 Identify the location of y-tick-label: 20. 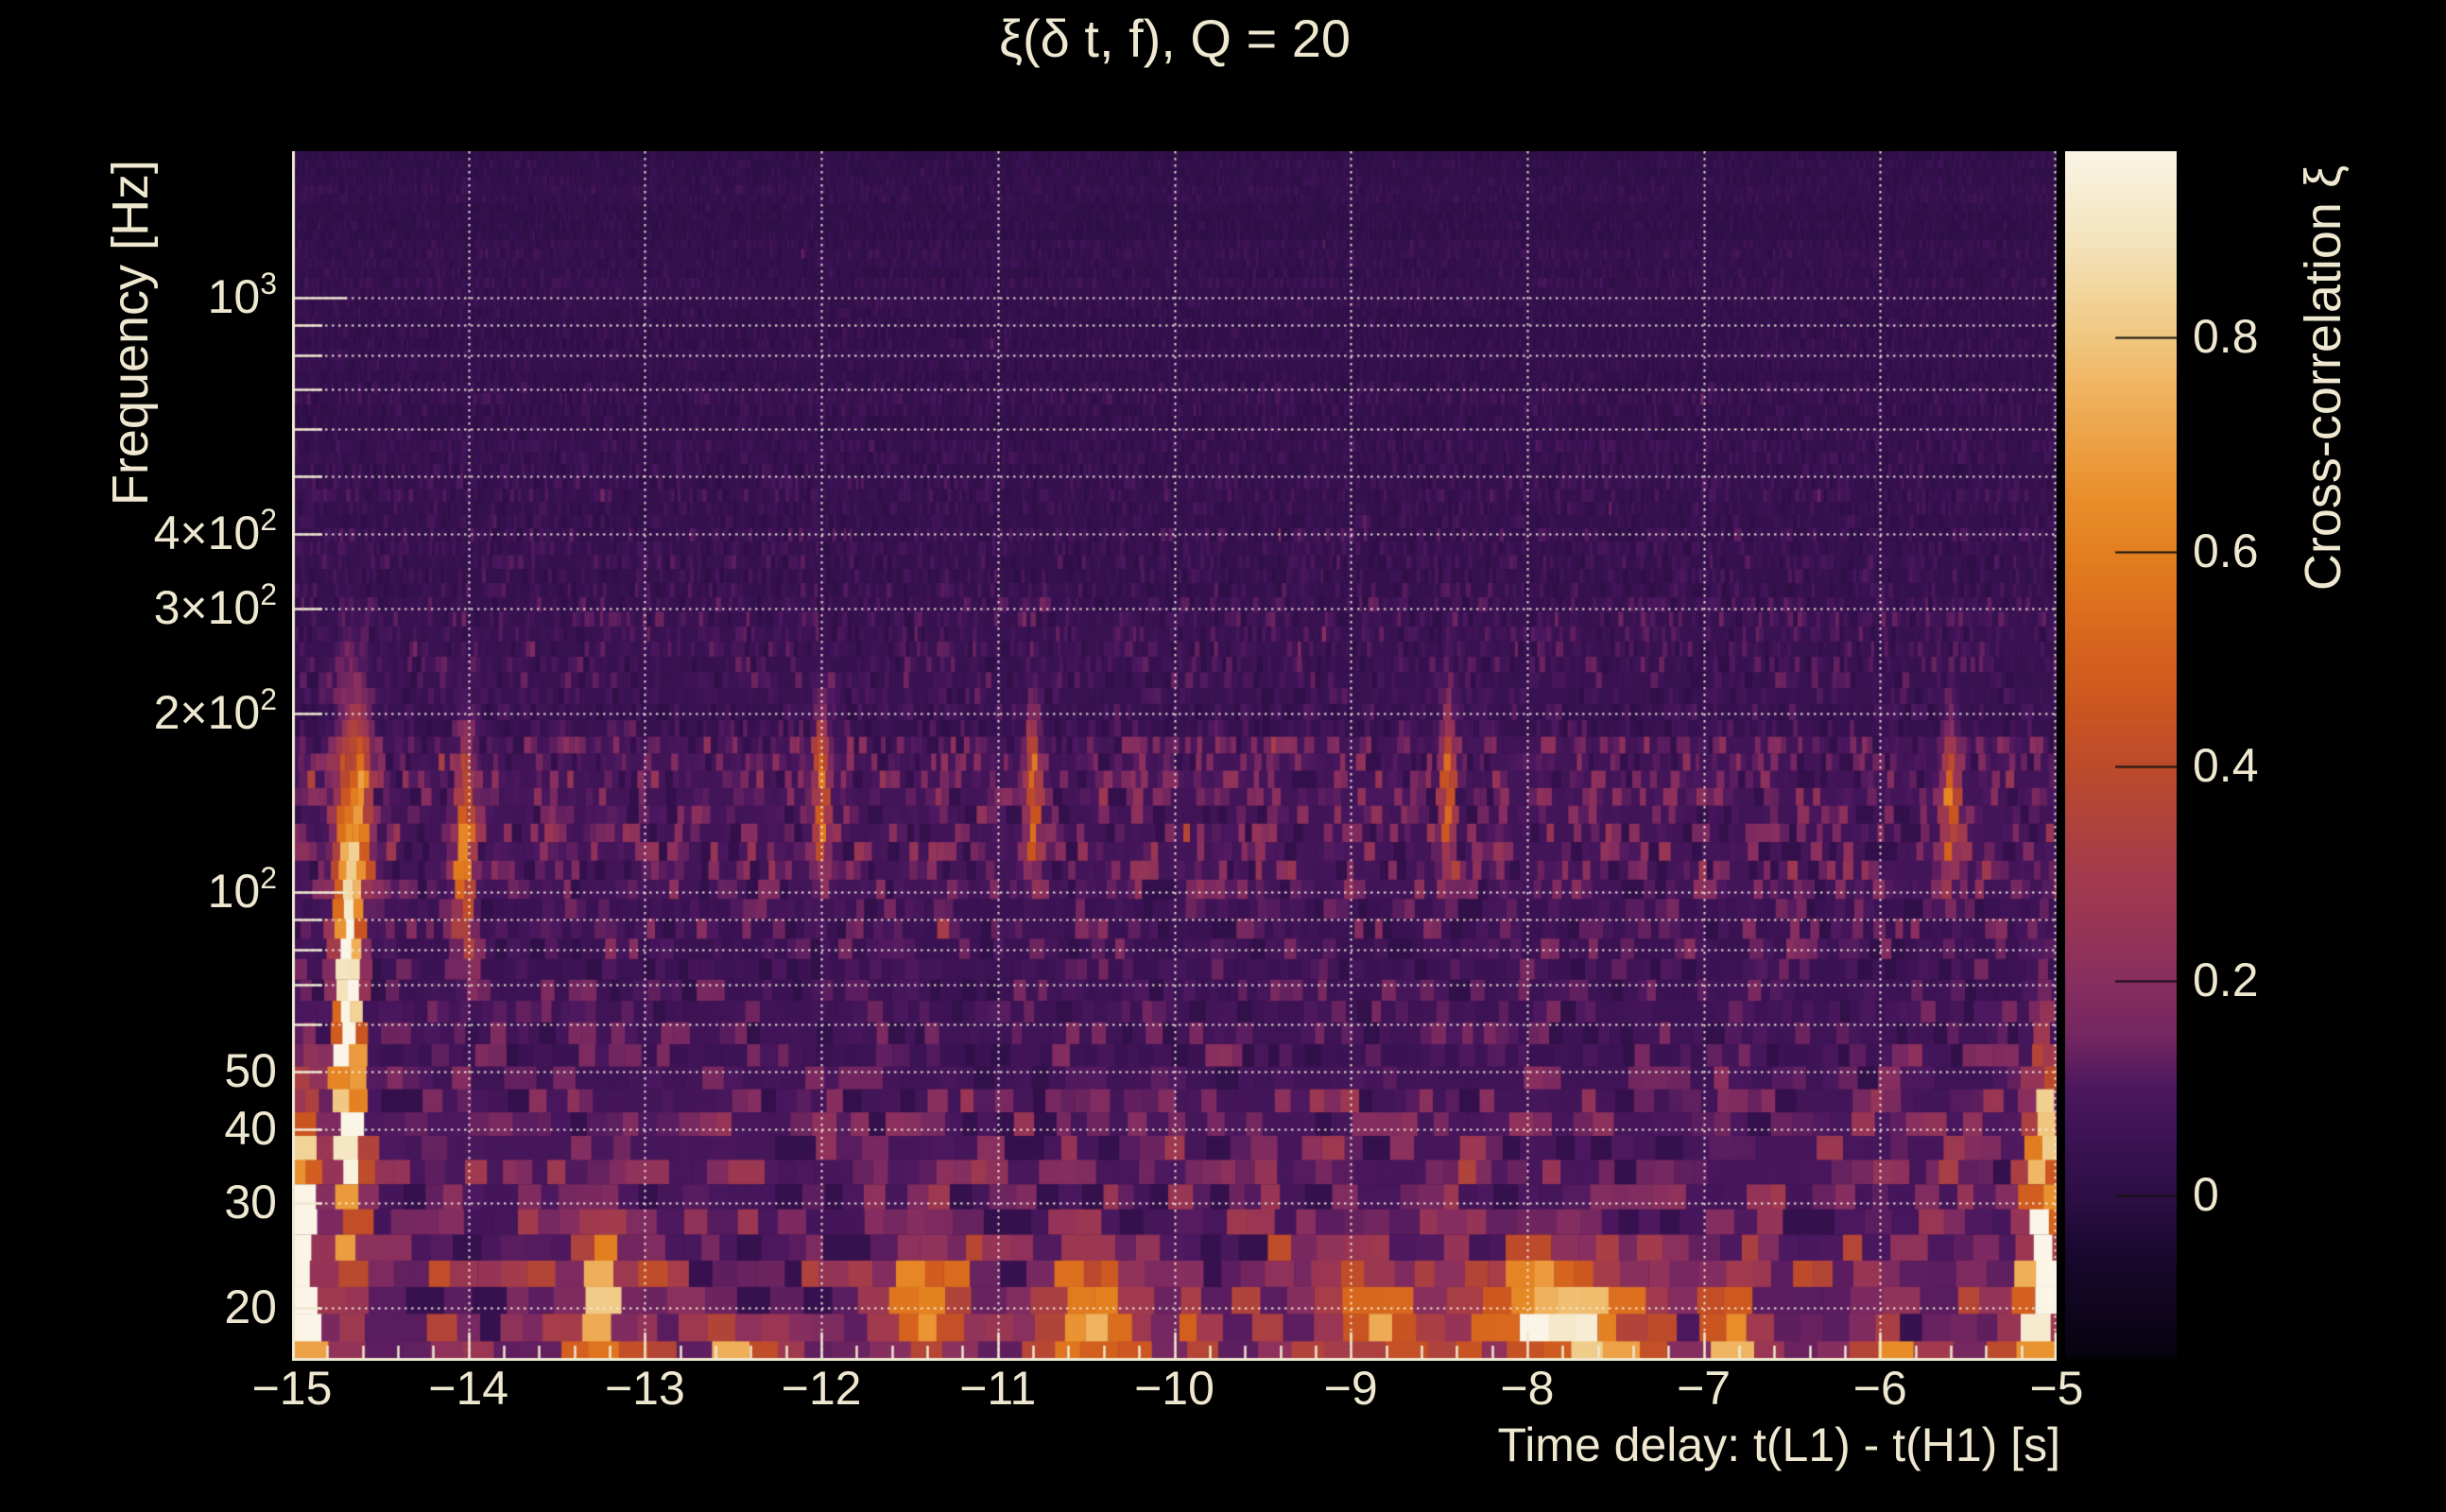
(251, 1307).